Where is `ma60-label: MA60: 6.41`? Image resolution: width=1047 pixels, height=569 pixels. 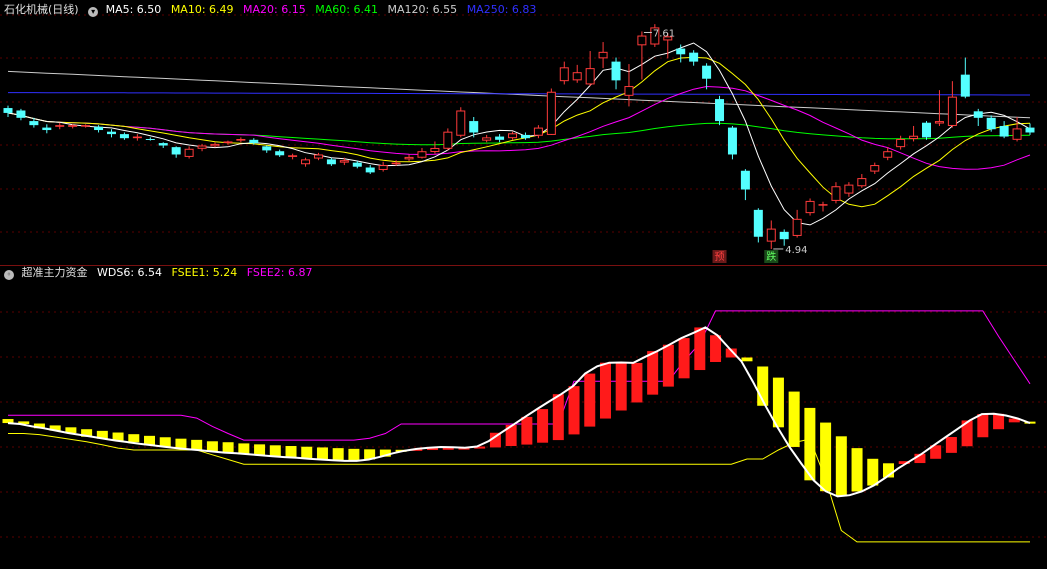
ma60-label: MA60: 6.41 is located at coordinates (346, 9).